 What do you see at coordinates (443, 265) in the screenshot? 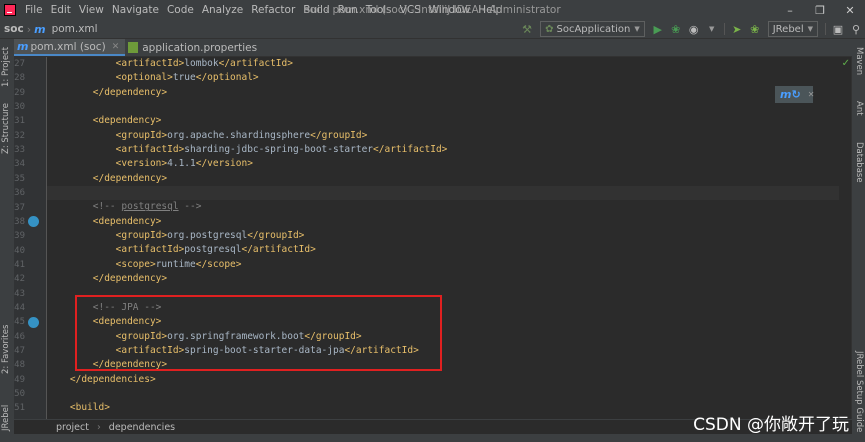
I see `code-line: <scope>runtime</scope>` at bounding box center [443, 265].